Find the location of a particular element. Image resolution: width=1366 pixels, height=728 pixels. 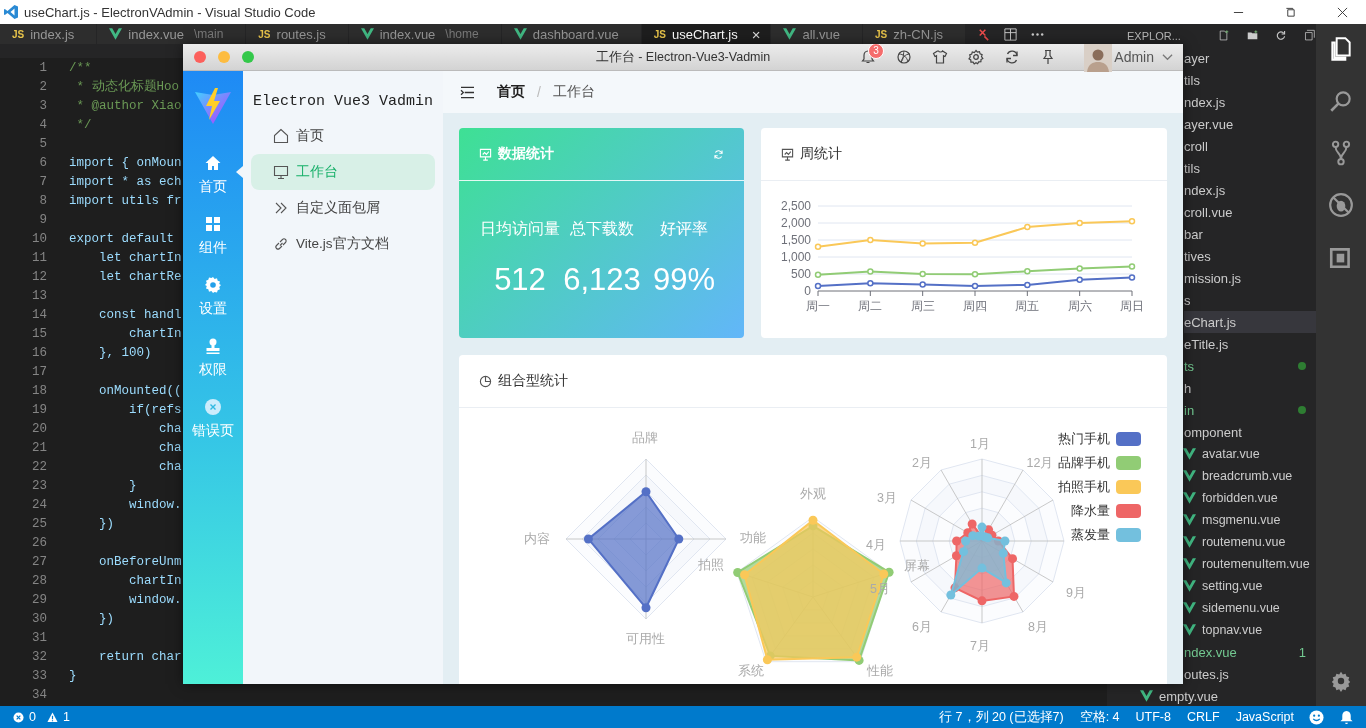

line-number: 6 is located at coordinates (42, 162).